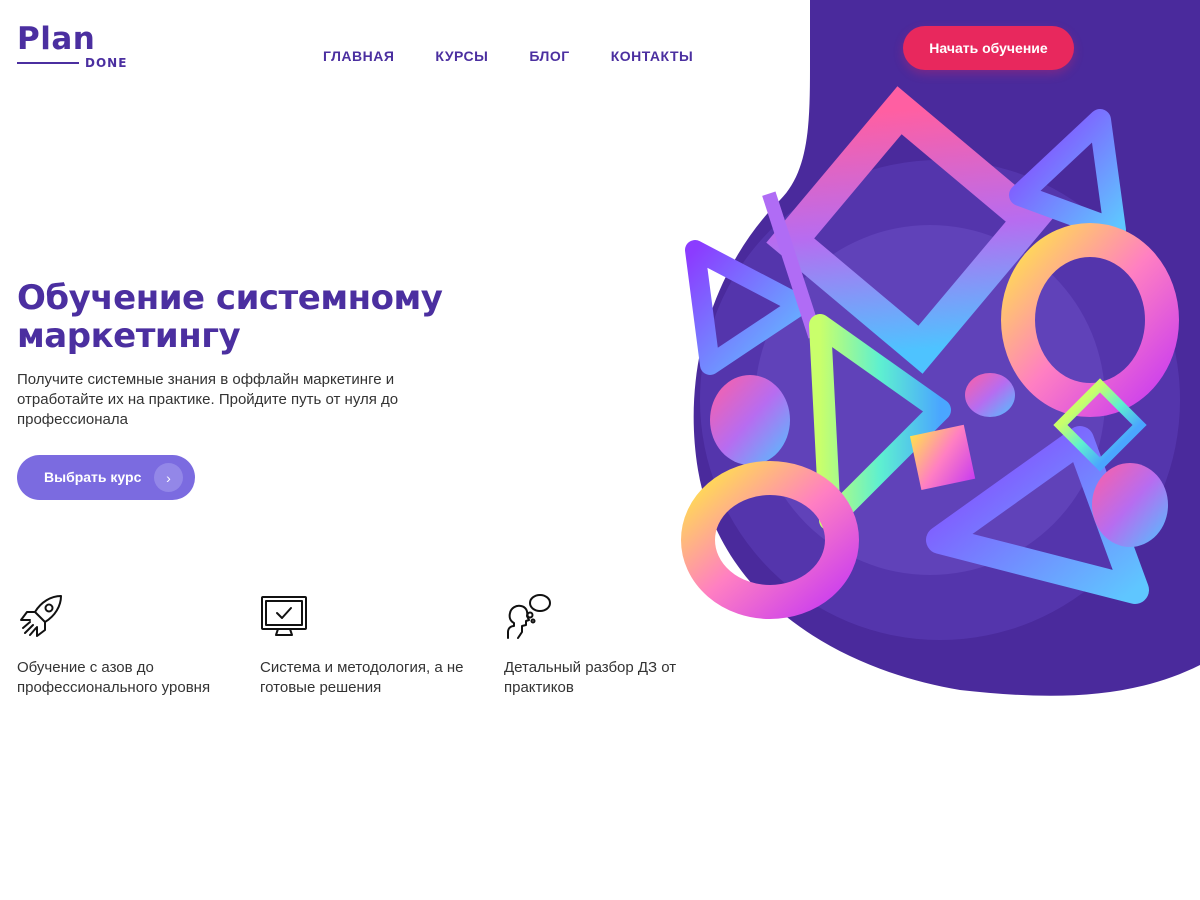 The width and height of the screenshot is (1200, 900). I want to click on logo-underline, so click(48, 63).